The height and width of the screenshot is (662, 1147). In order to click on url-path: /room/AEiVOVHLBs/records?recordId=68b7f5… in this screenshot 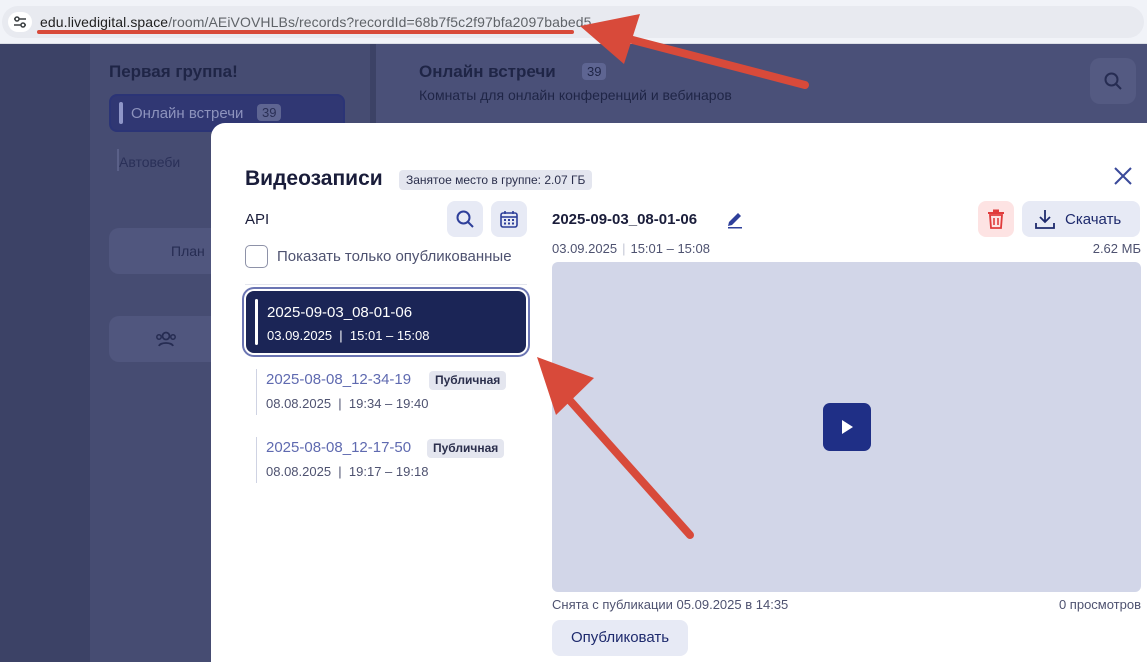, I will do `click(380, 22)`.